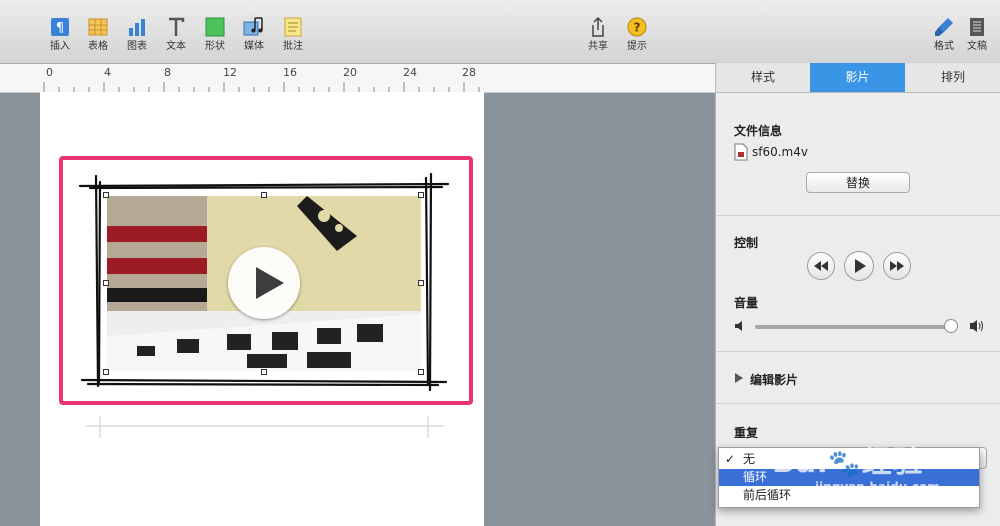  What do you see at coordinates (49, 72) in the screenshot?
I see `ruler-mark: 0` at bounding box center [49, 72].